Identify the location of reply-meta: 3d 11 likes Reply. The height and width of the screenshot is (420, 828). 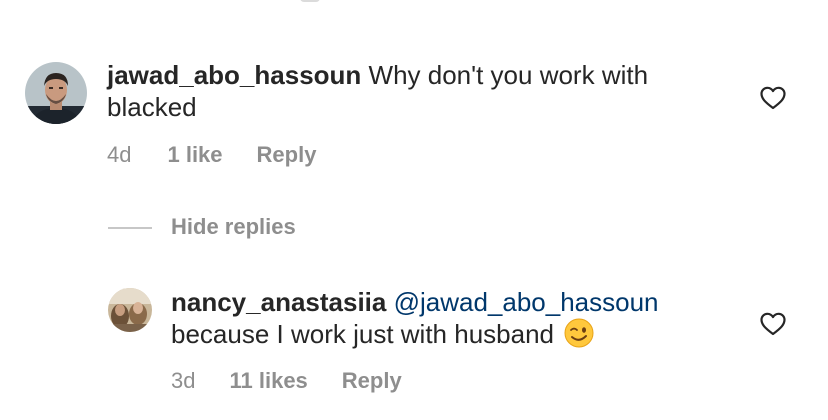
(286, 381).